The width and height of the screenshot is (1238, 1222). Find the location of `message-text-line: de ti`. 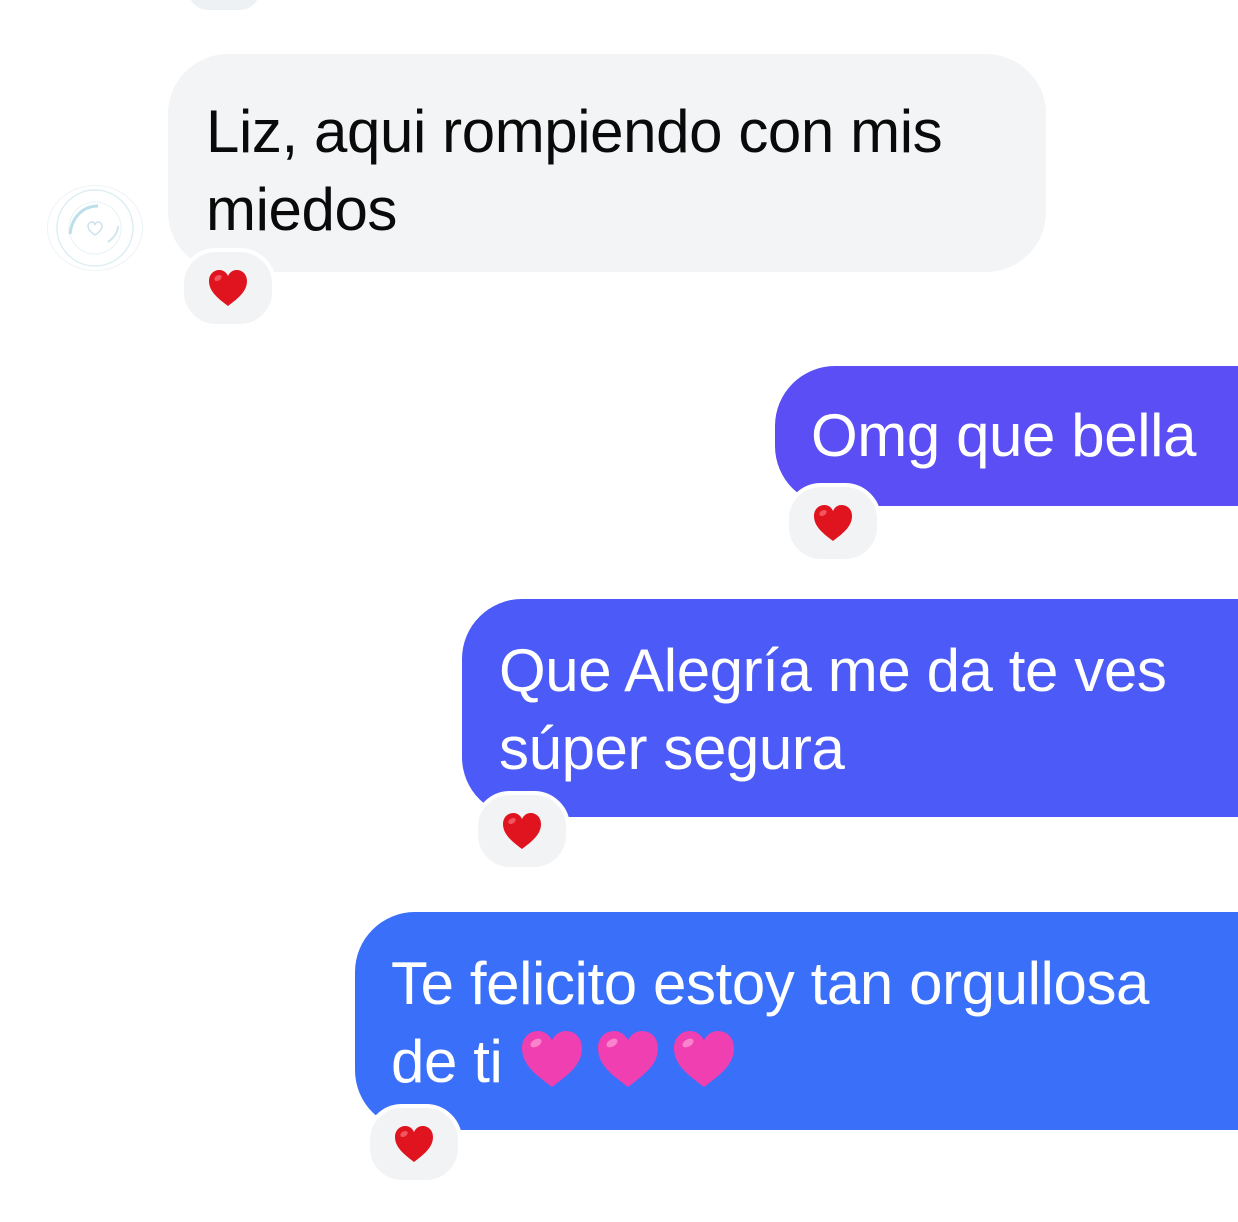

message-text-line: de ti is located at coordinates (455, 1061).